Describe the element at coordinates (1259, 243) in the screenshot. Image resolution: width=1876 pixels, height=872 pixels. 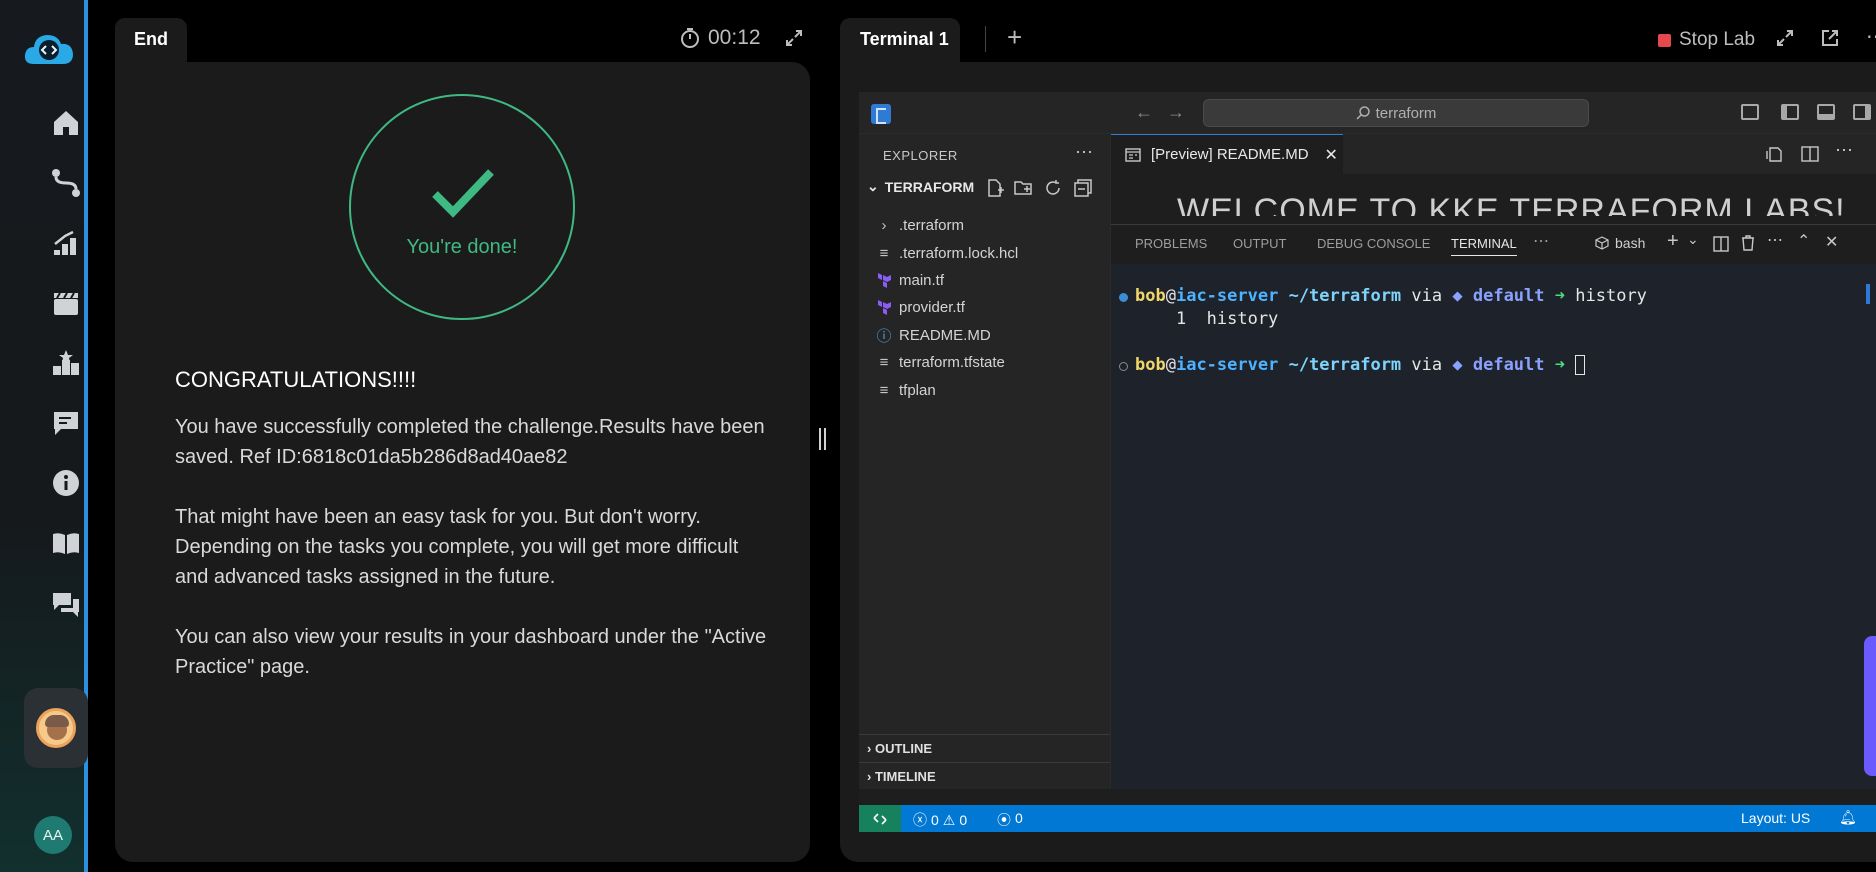
I see `tab-output: OUTPUT` at that location.